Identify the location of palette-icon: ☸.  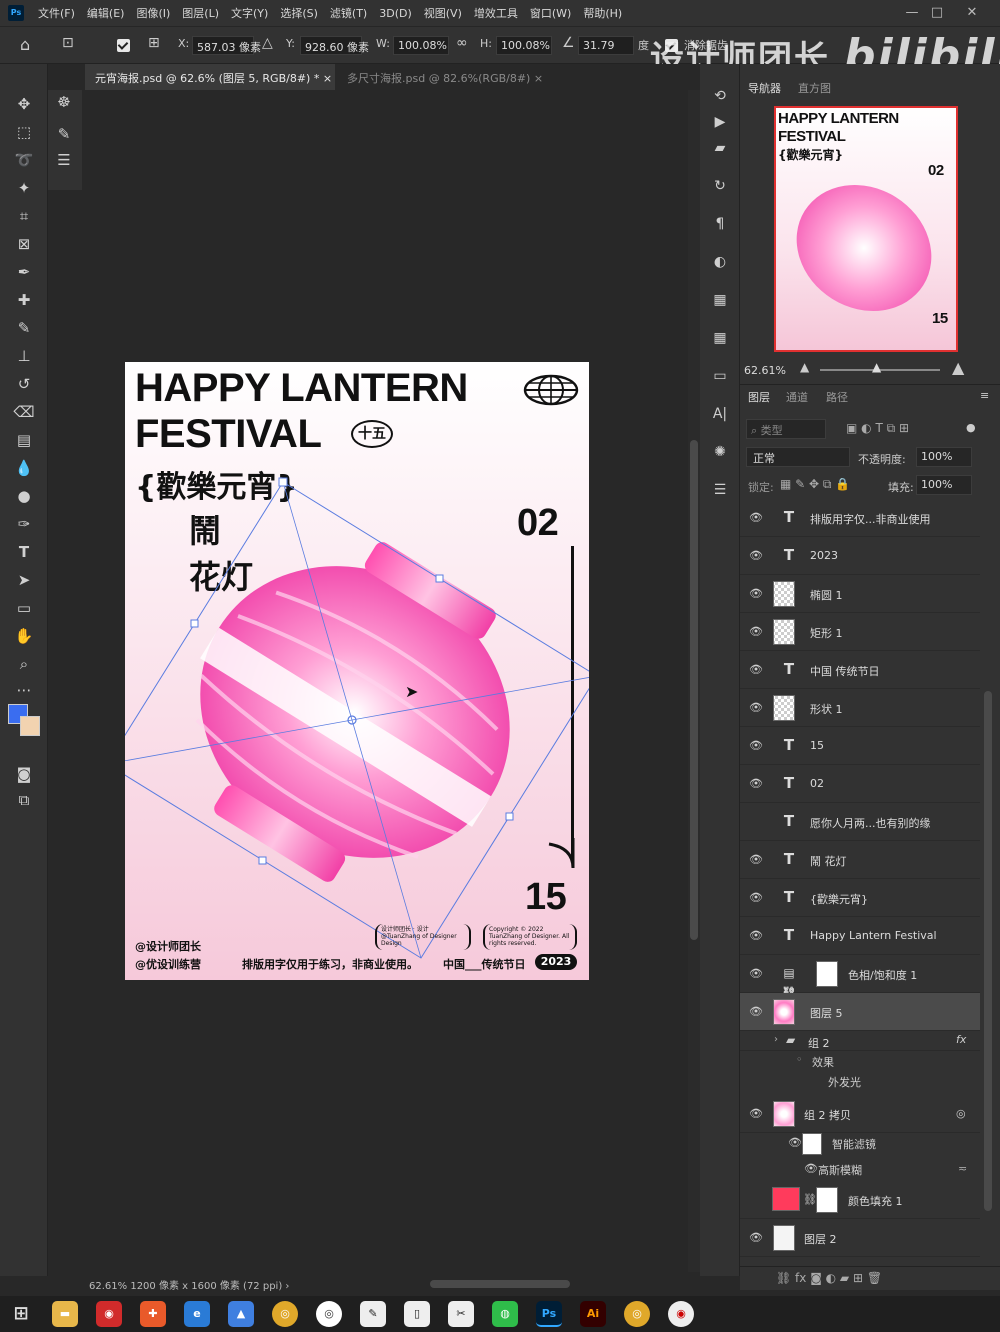
(64, 102).